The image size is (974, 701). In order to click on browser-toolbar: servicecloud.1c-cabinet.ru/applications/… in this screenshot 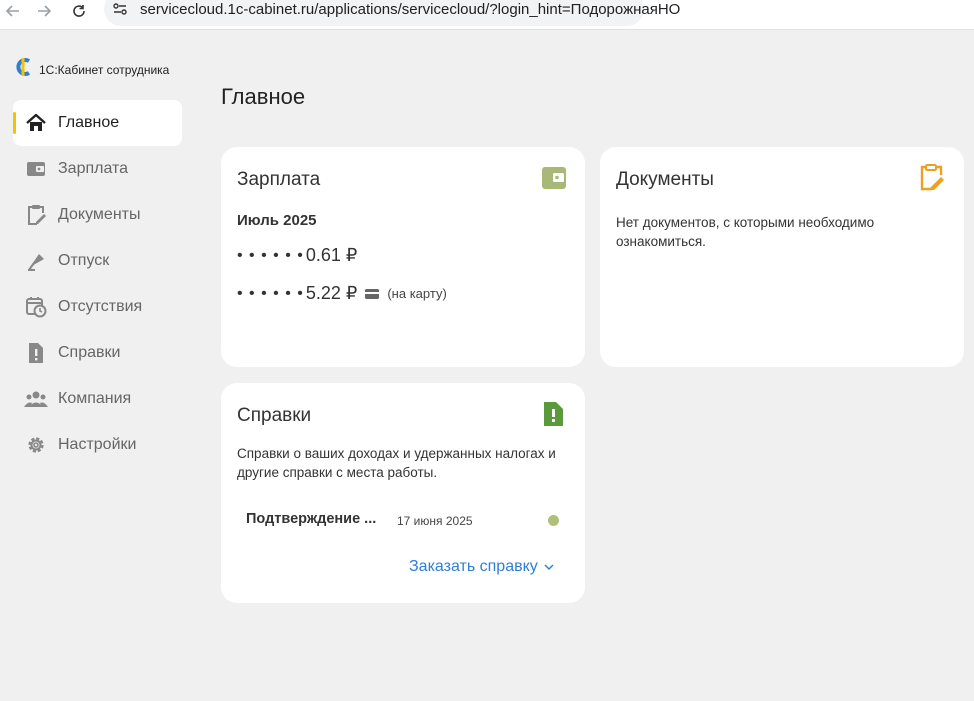, I will do `click(487, 15)`.